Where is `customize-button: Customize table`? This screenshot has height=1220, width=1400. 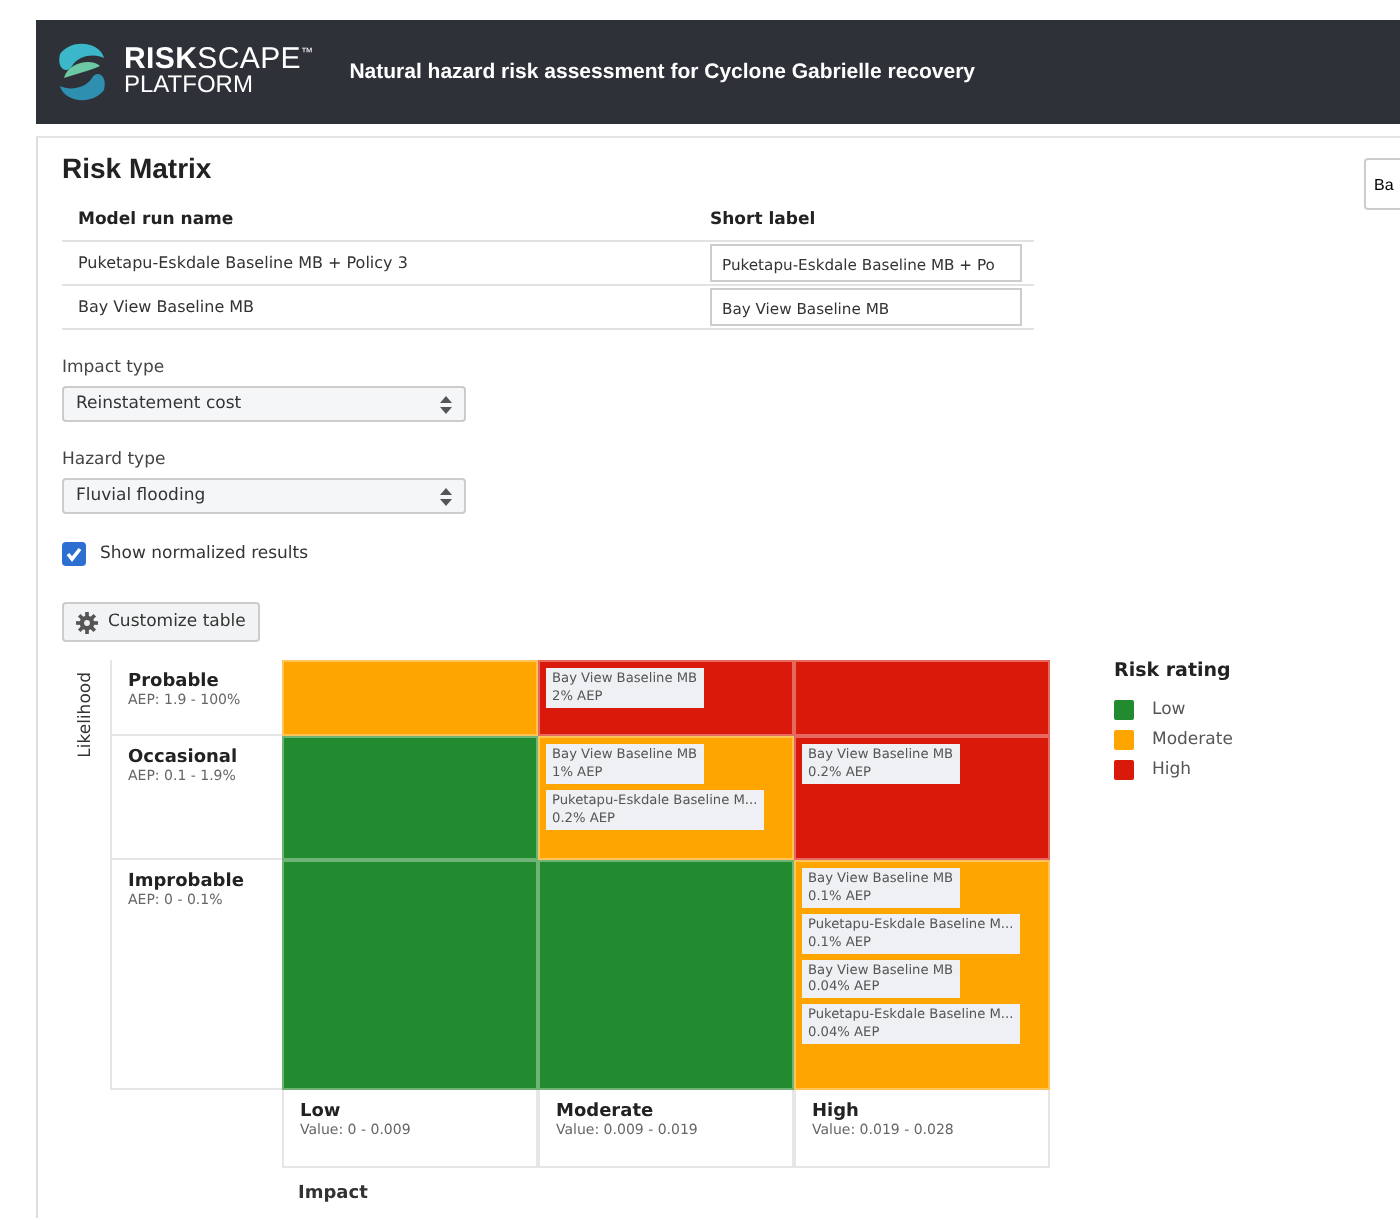 customize-button: Customize table is located at coordinates (161, 622).